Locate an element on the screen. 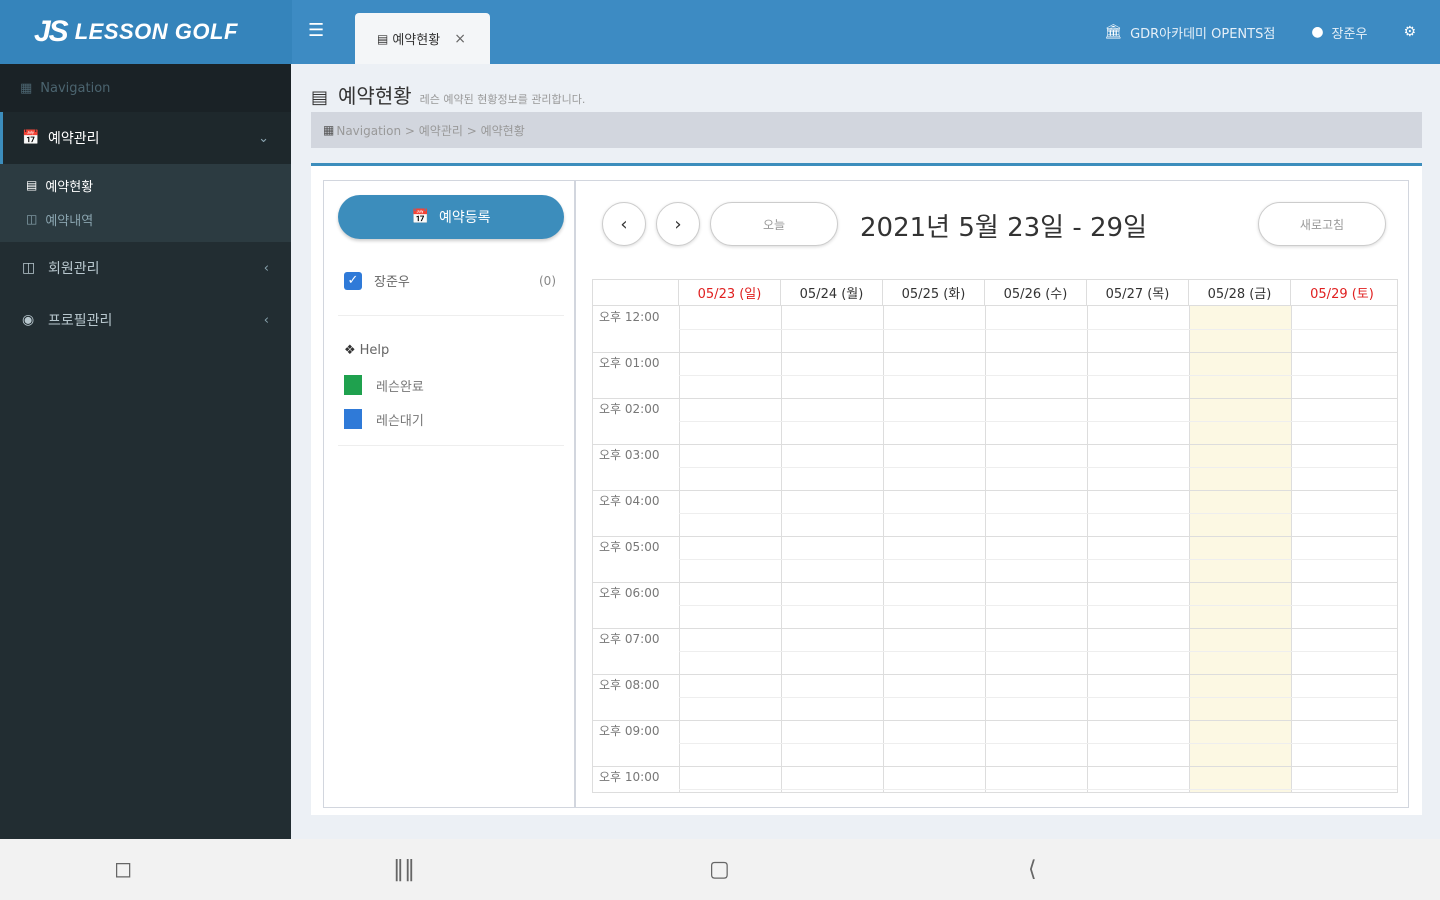 The width and height of the screenshot is (1440, 900). chevron-down-icon: ⌄ is located at coordinates (263, 138).